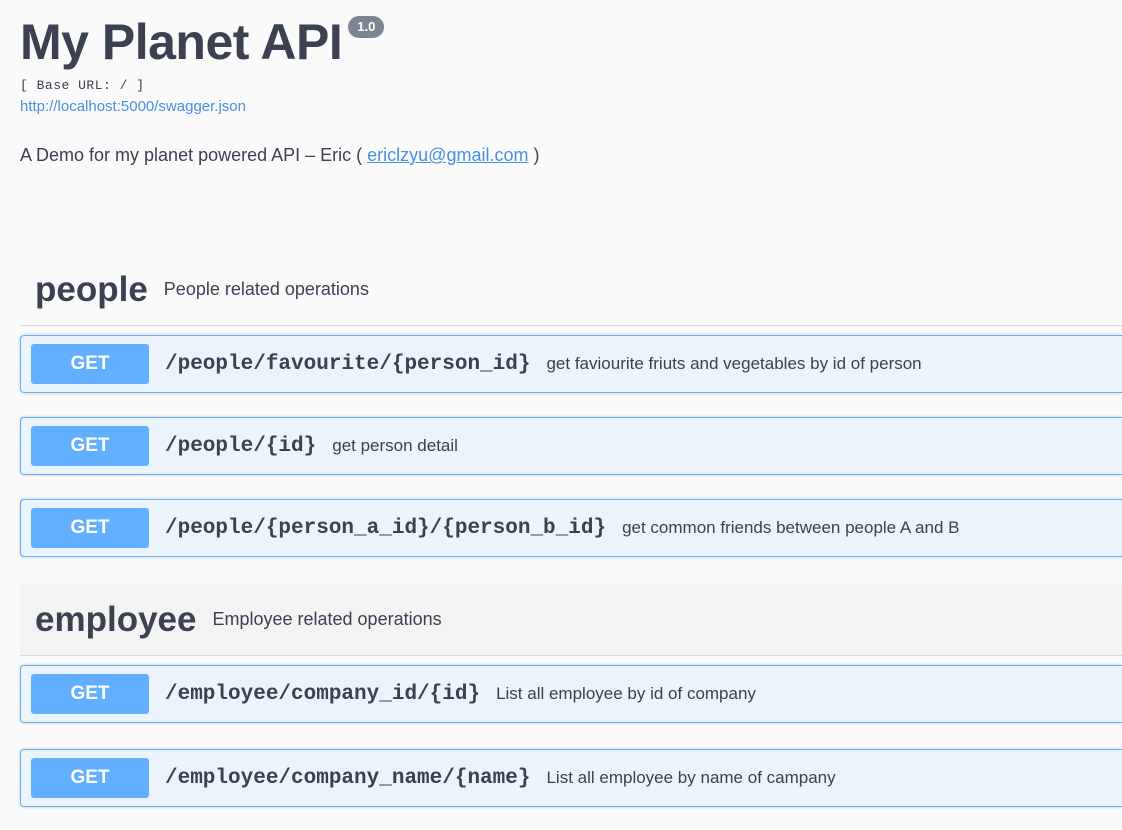 This screenshot has width=1122, height=830. I want to click on tag-name: employee, so click(116, 619).